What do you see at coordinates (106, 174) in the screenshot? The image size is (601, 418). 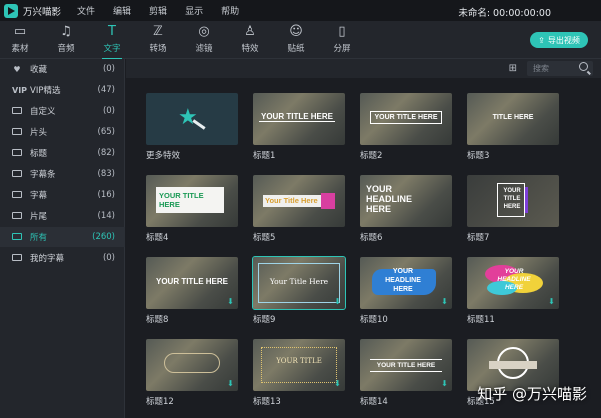 I see `sidebar-item-count: (83)` at bounding box center [106, 174].